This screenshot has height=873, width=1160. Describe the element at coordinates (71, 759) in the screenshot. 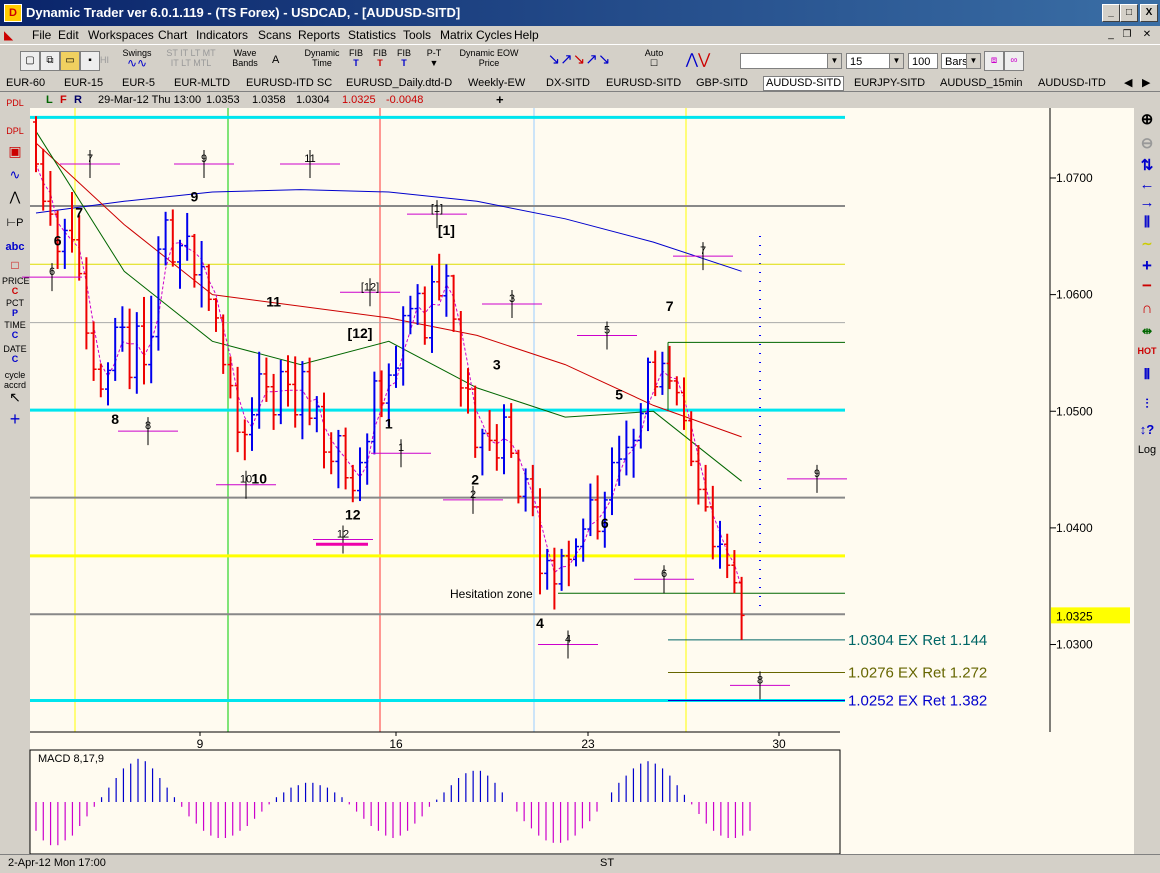

I see `macd-label: MACD 8,17,9` at that location.